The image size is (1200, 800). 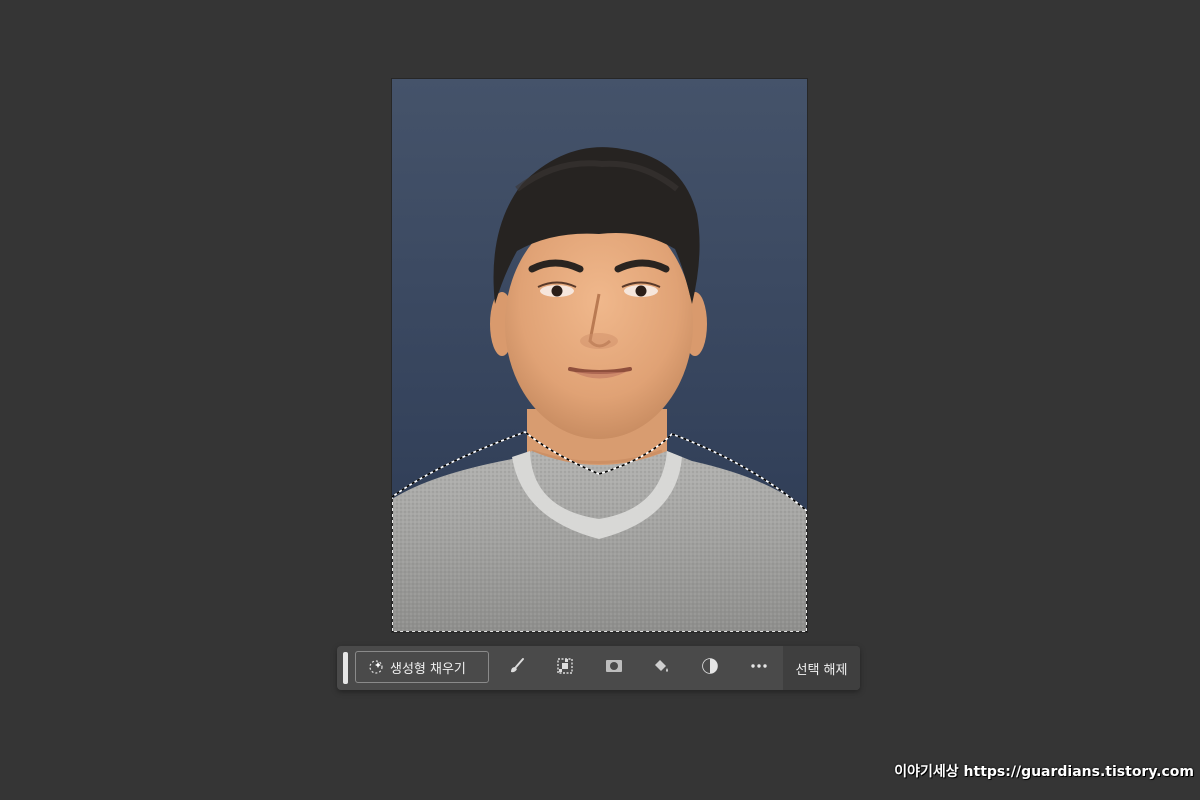 I want to click on modify-selection-icon, so click(x=565, y=668).